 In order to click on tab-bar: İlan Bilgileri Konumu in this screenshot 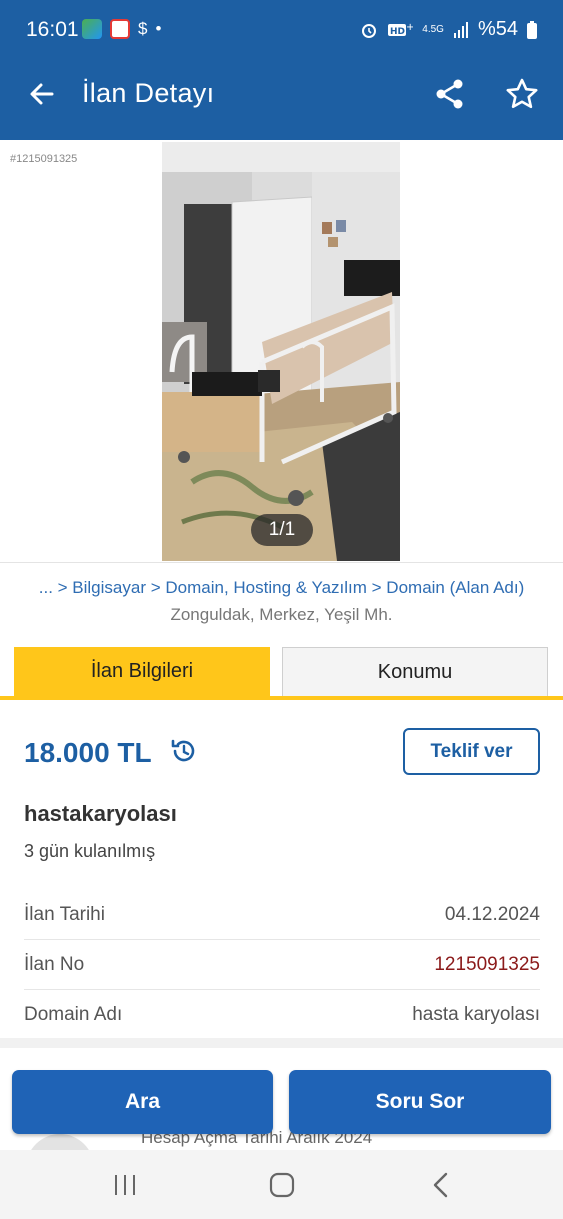, I will do `click(281, 671)`.